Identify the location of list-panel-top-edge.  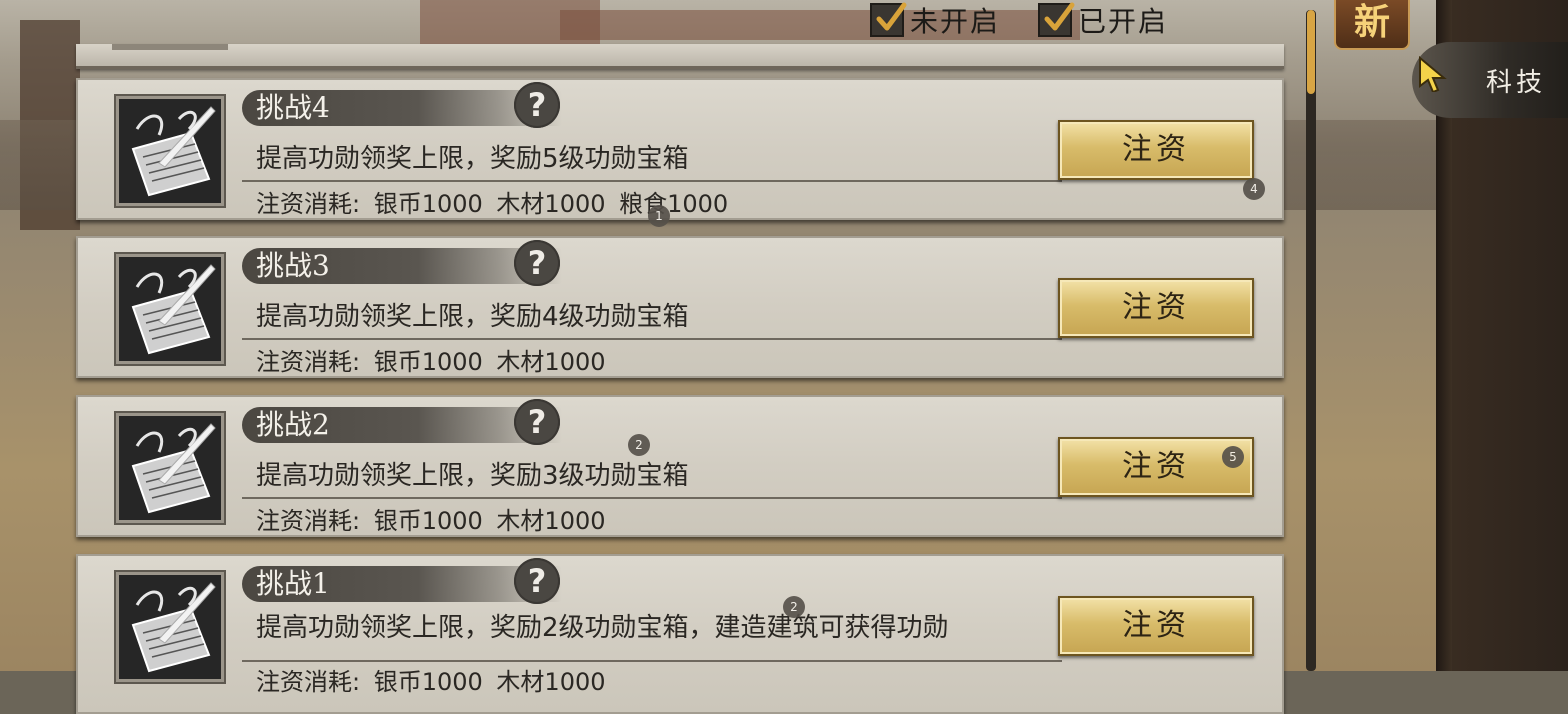
(680, 56).